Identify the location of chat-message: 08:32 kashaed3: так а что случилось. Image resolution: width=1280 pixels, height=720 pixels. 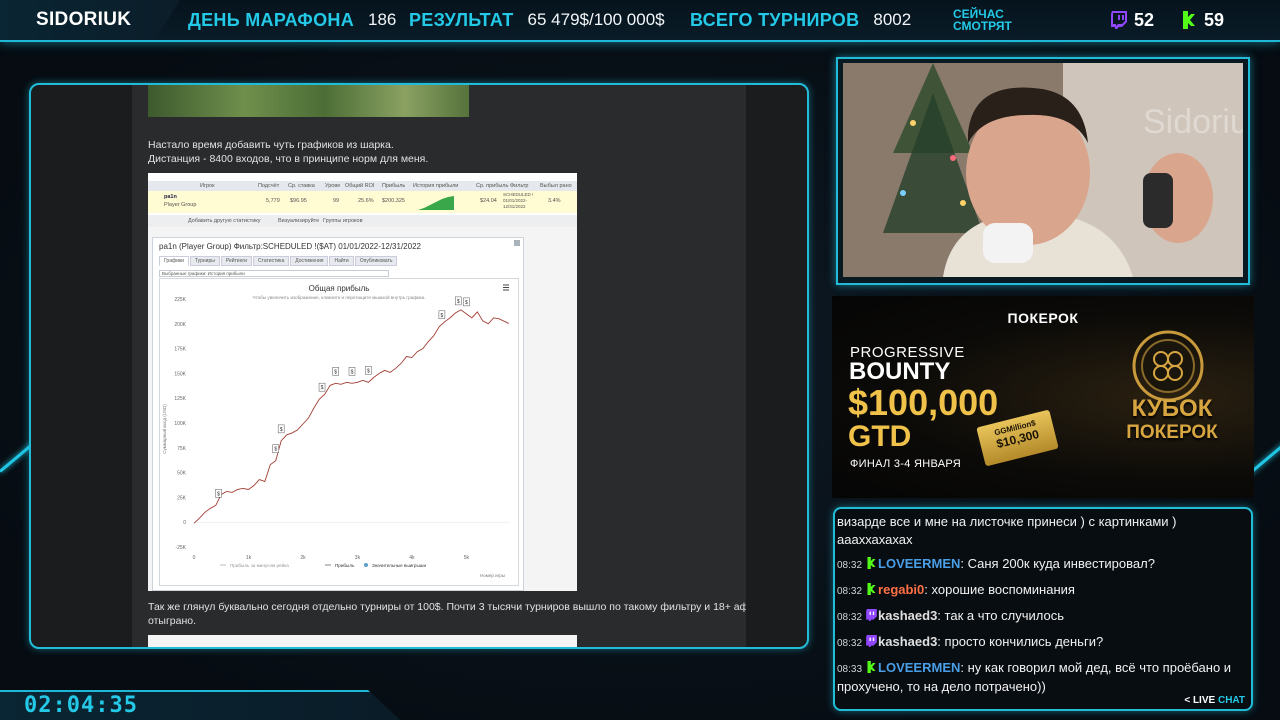
(1043, 616).